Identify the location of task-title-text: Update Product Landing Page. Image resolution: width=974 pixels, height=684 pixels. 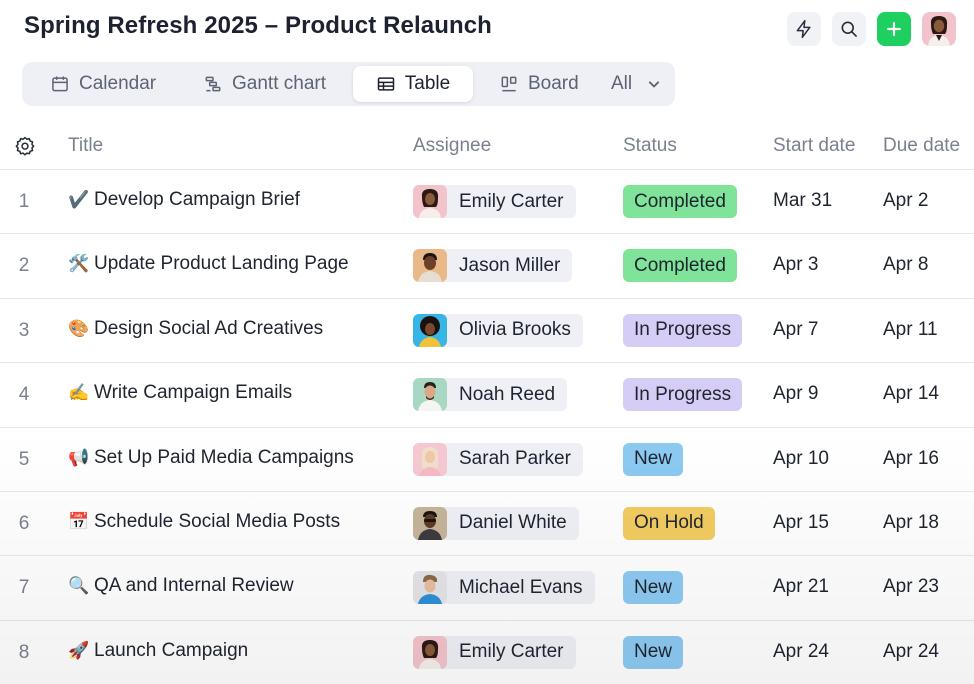
(221, 264).